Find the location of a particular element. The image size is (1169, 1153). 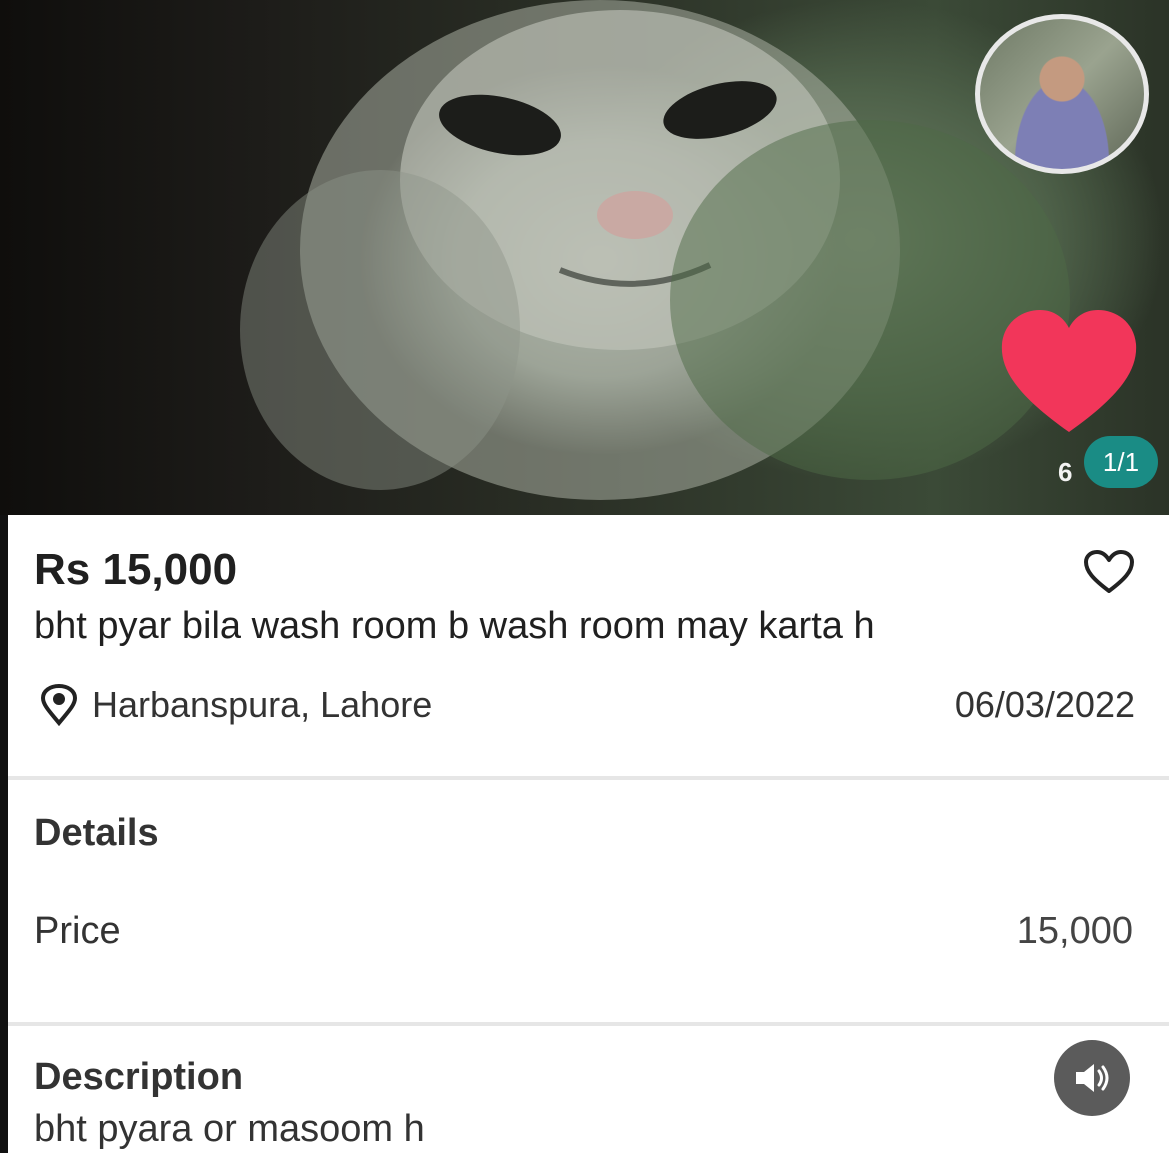

sound-button is located at coordinates (1092, 1078).